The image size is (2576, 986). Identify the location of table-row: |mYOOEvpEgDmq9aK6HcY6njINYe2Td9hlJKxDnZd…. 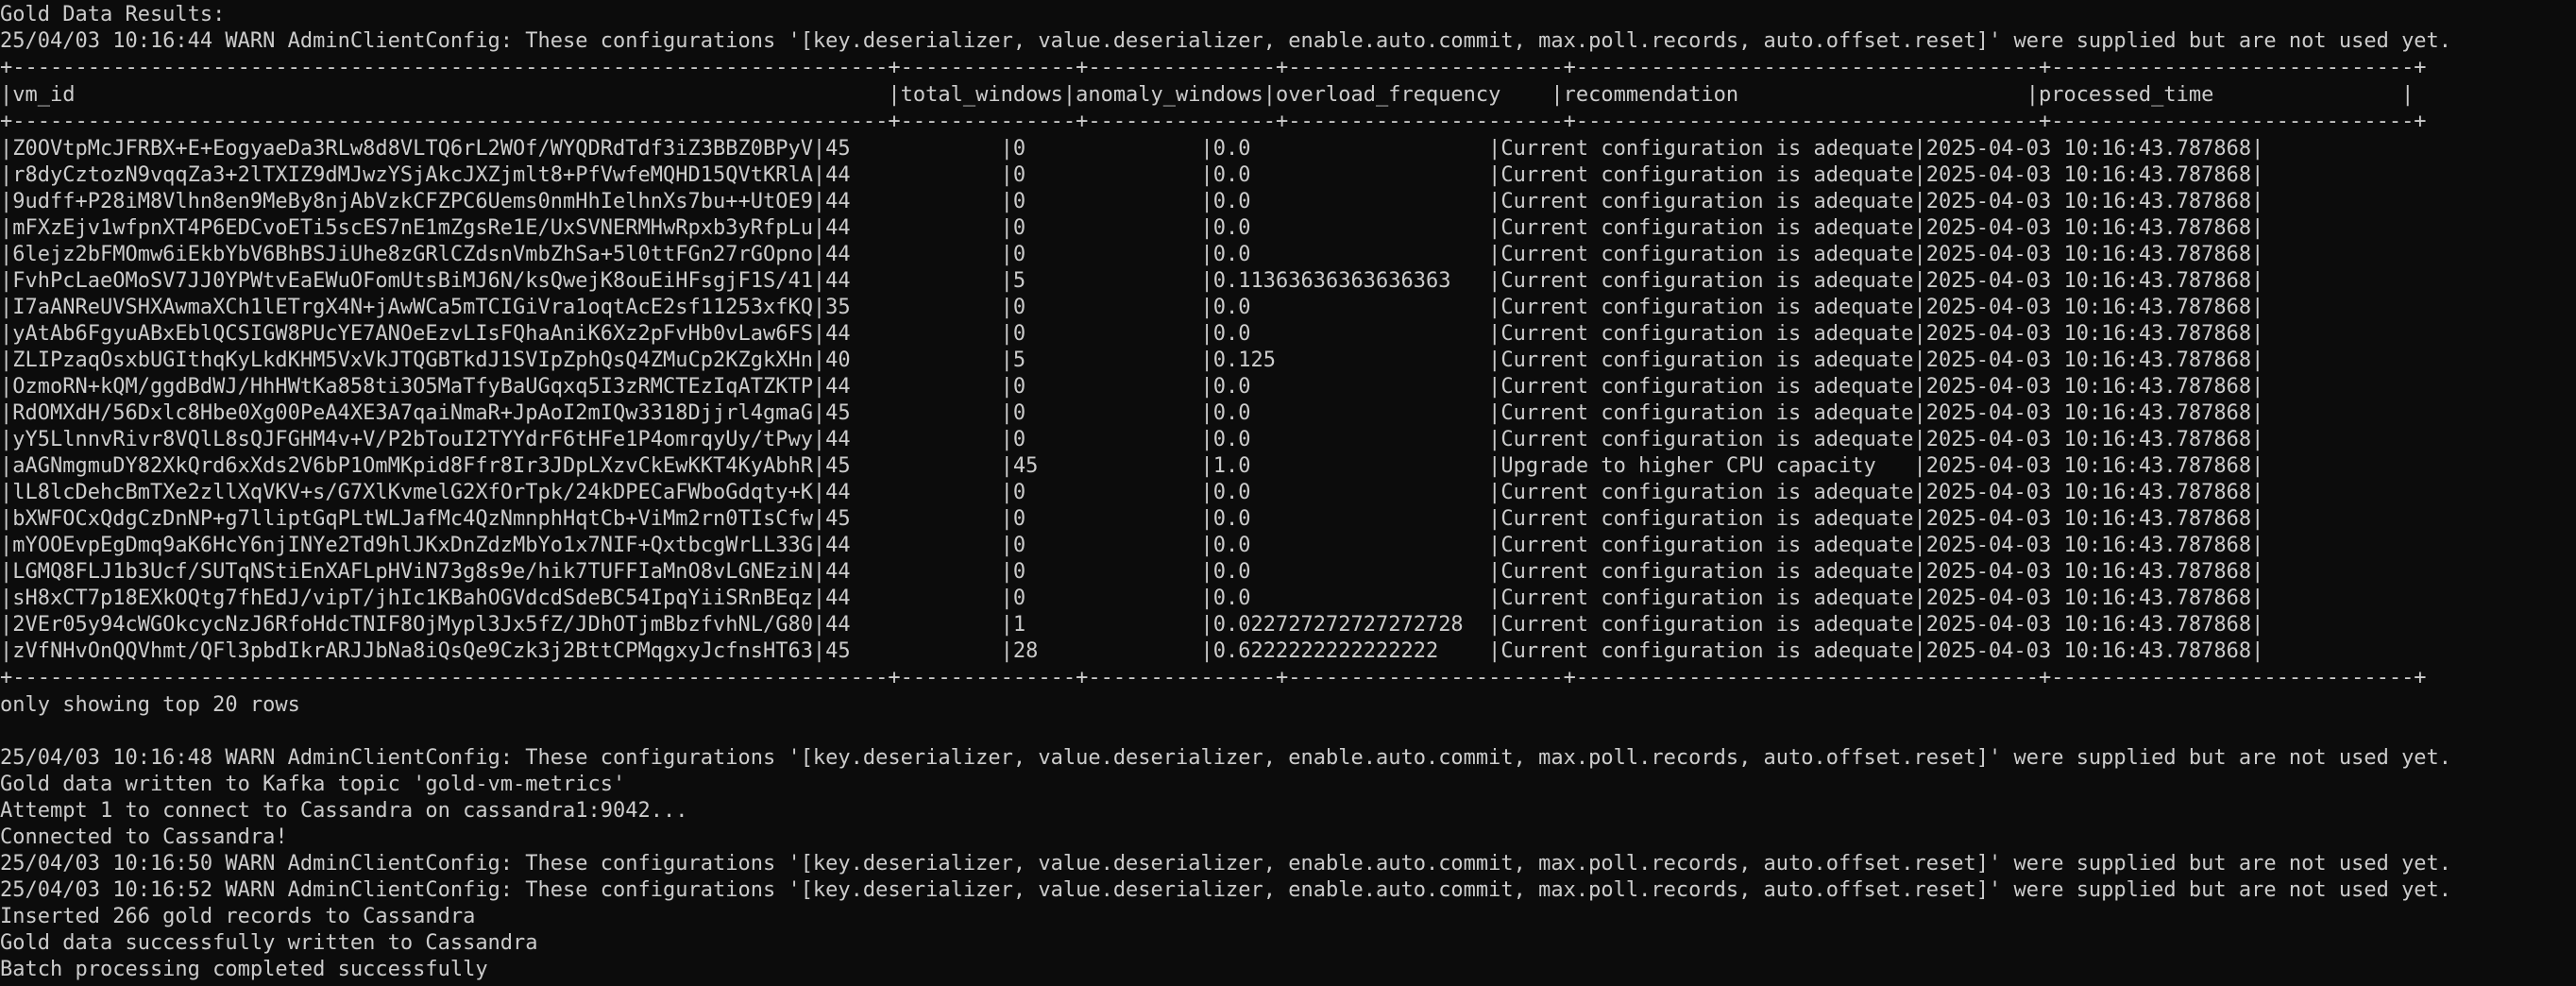
(1132, 545).